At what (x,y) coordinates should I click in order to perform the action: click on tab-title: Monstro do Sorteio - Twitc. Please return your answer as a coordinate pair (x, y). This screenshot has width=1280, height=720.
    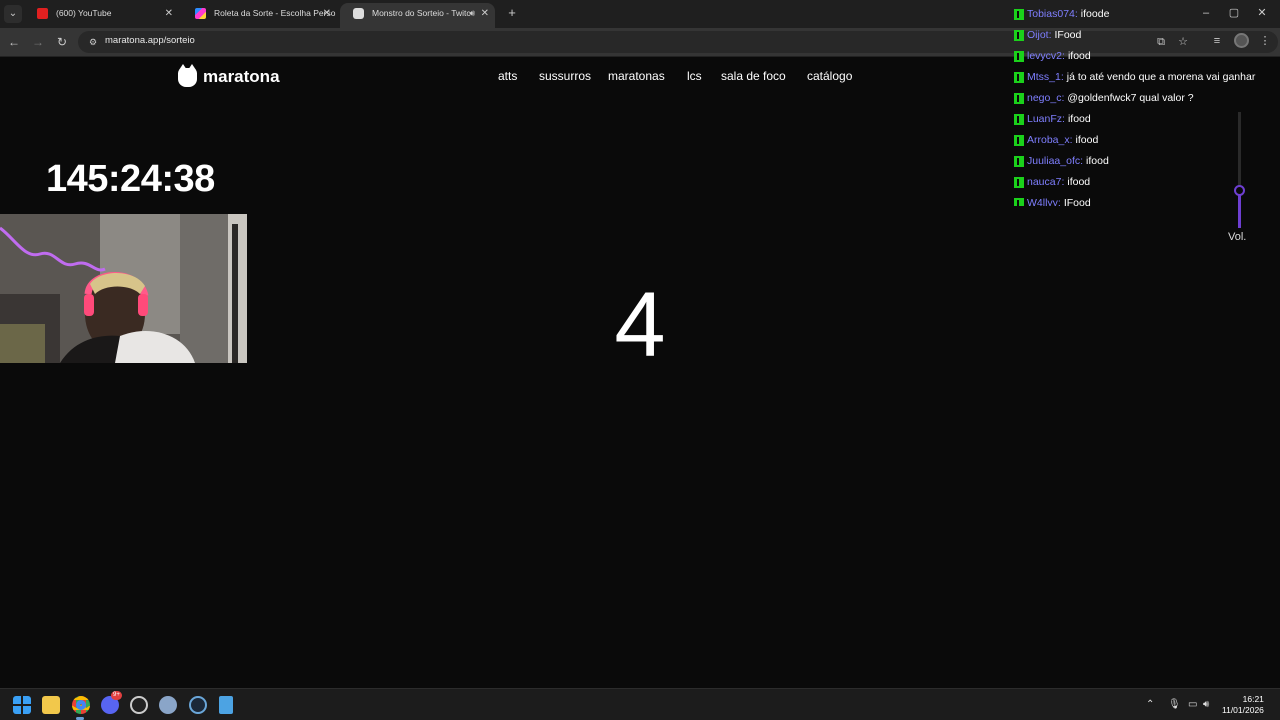
    Looking at the image, I should click on (421, 13).